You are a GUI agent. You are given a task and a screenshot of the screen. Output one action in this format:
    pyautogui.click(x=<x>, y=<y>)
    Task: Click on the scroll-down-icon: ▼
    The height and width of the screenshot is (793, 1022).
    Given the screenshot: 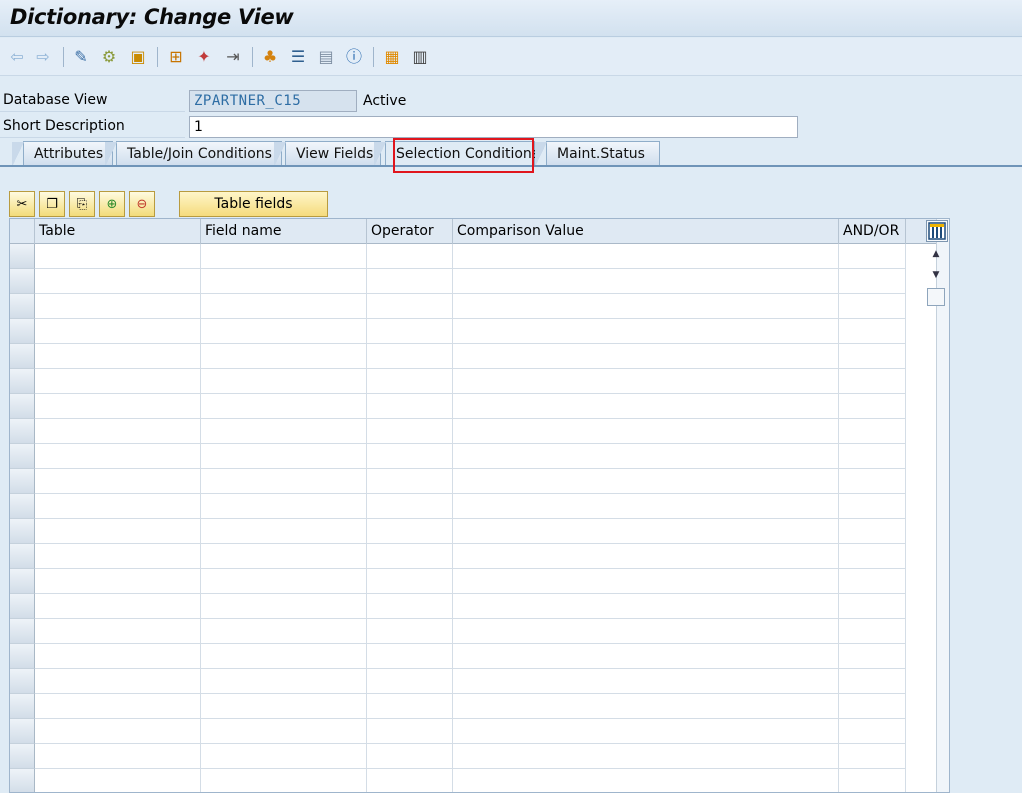 What is the action you would take?
    pyautogui.click(x=936, y=277)
    